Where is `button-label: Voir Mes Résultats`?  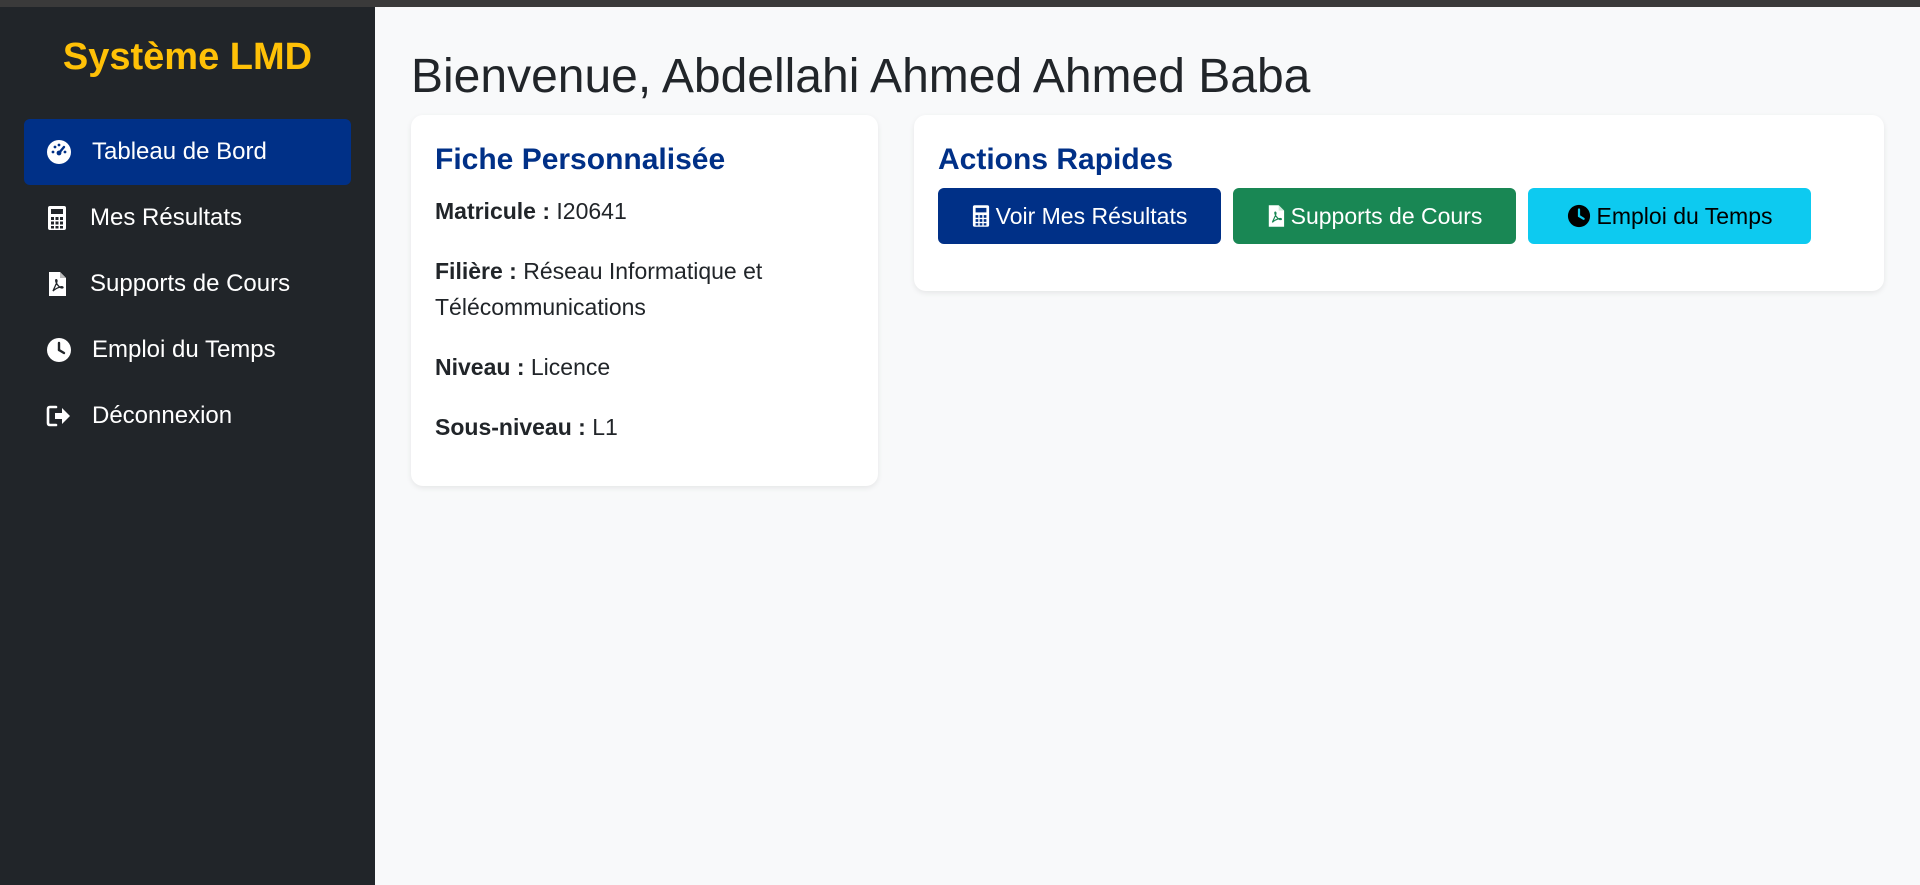 button-label: Voir Mes Résultats is located at coordinates (1091, 215).